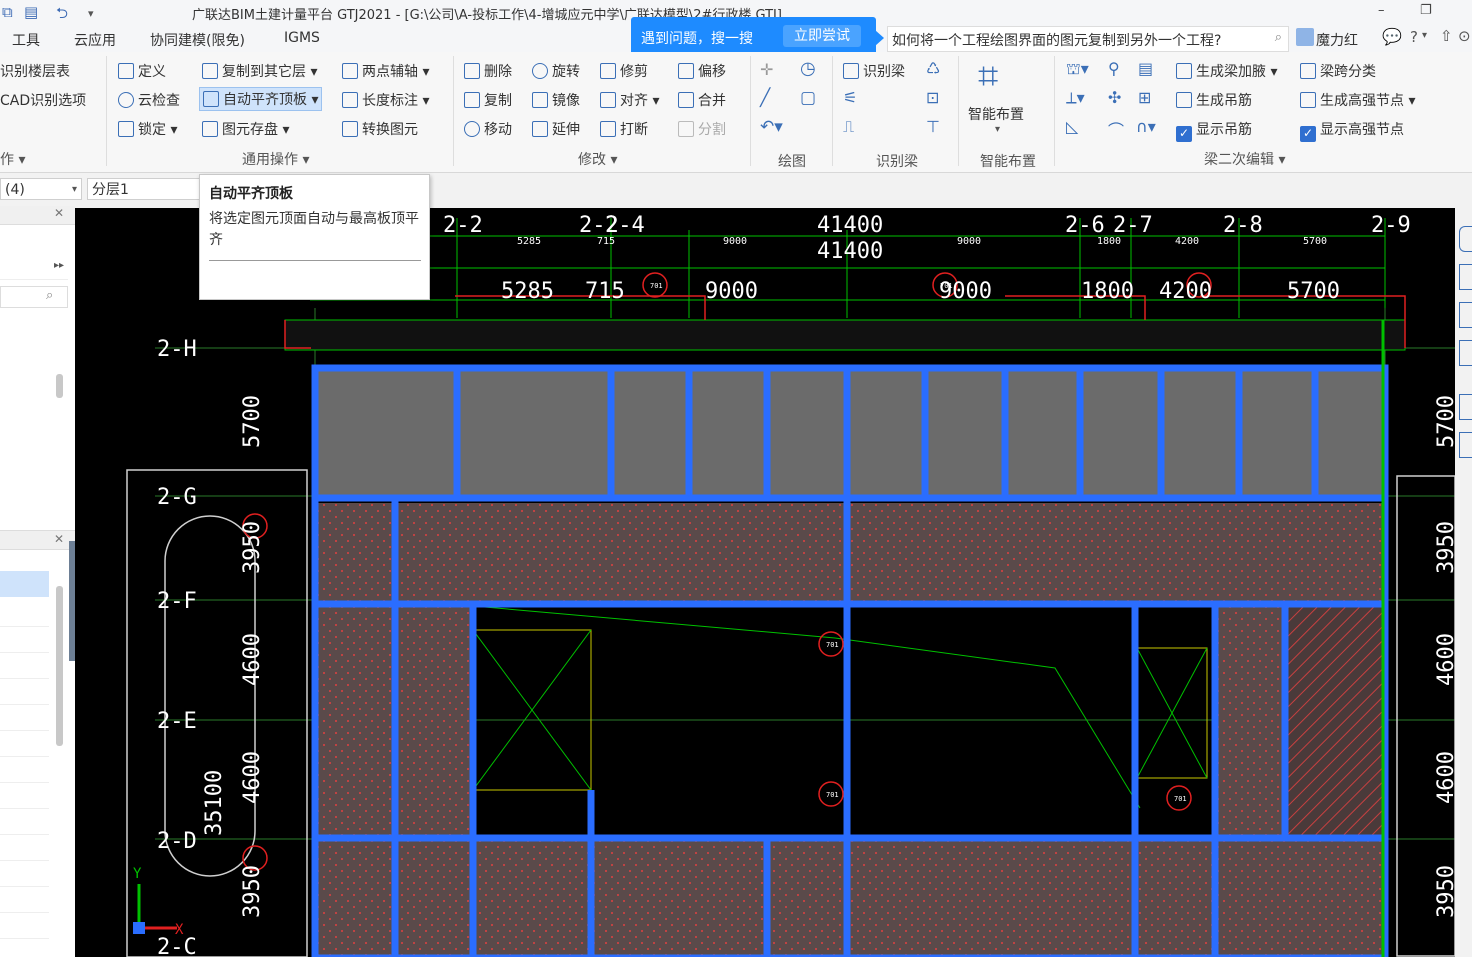  Describe the element at coordinates (597, 159) in the screenshot. I see `modify-group-label: 修改 ▾` at that location.